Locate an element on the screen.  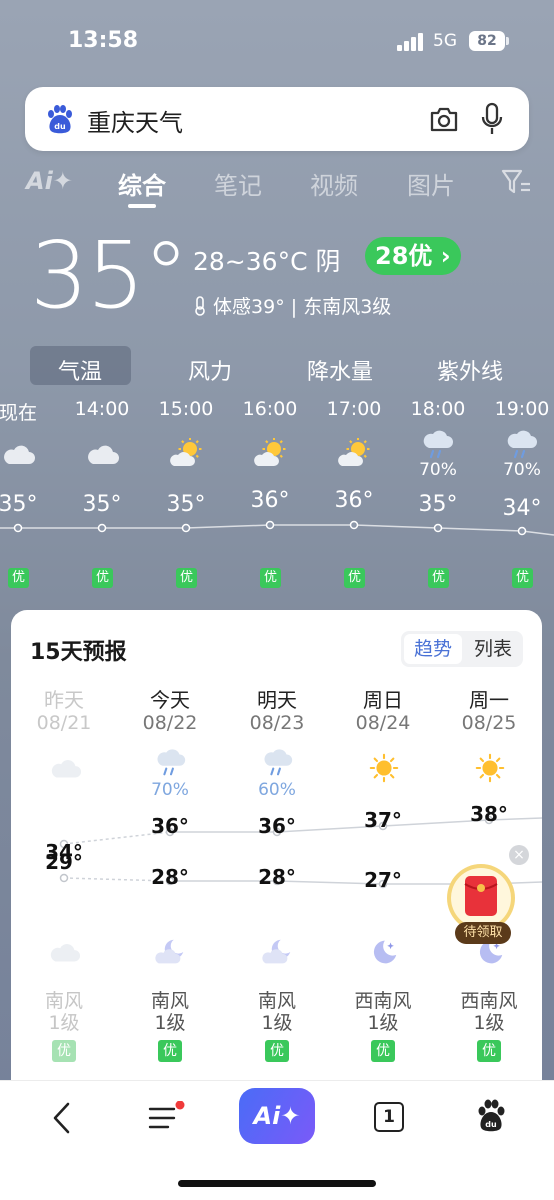
low-temperature: 27° is located at coordinates (383, 880).